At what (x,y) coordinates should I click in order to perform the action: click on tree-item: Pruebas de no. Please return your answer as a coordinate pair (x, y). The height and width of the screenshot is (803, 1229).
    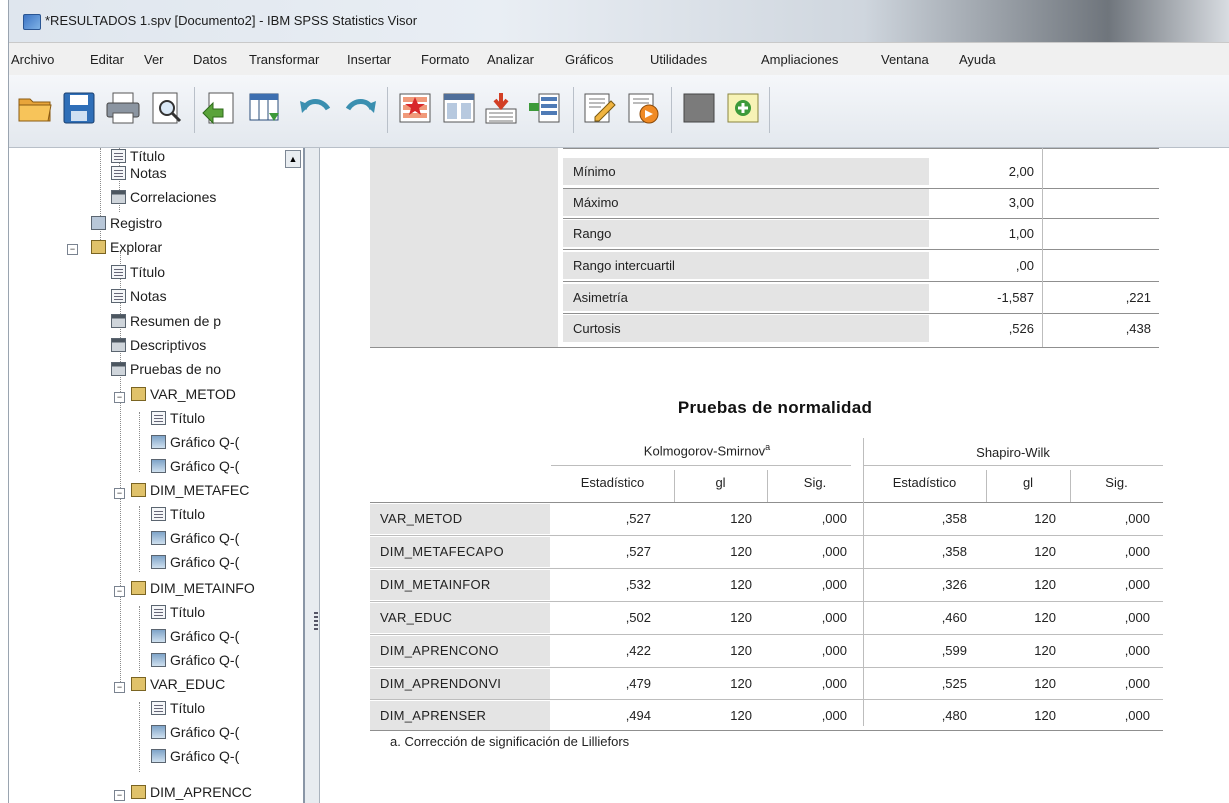
    Looking at the image, I should click on (166, 371).